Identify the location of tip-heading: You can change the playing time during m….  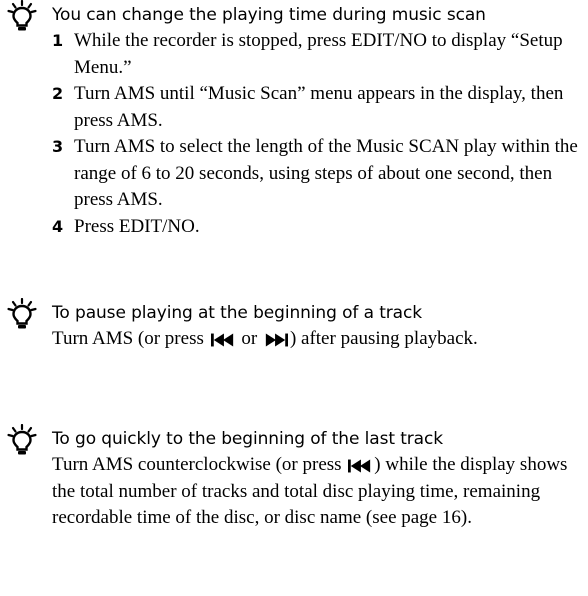
(269, 15).